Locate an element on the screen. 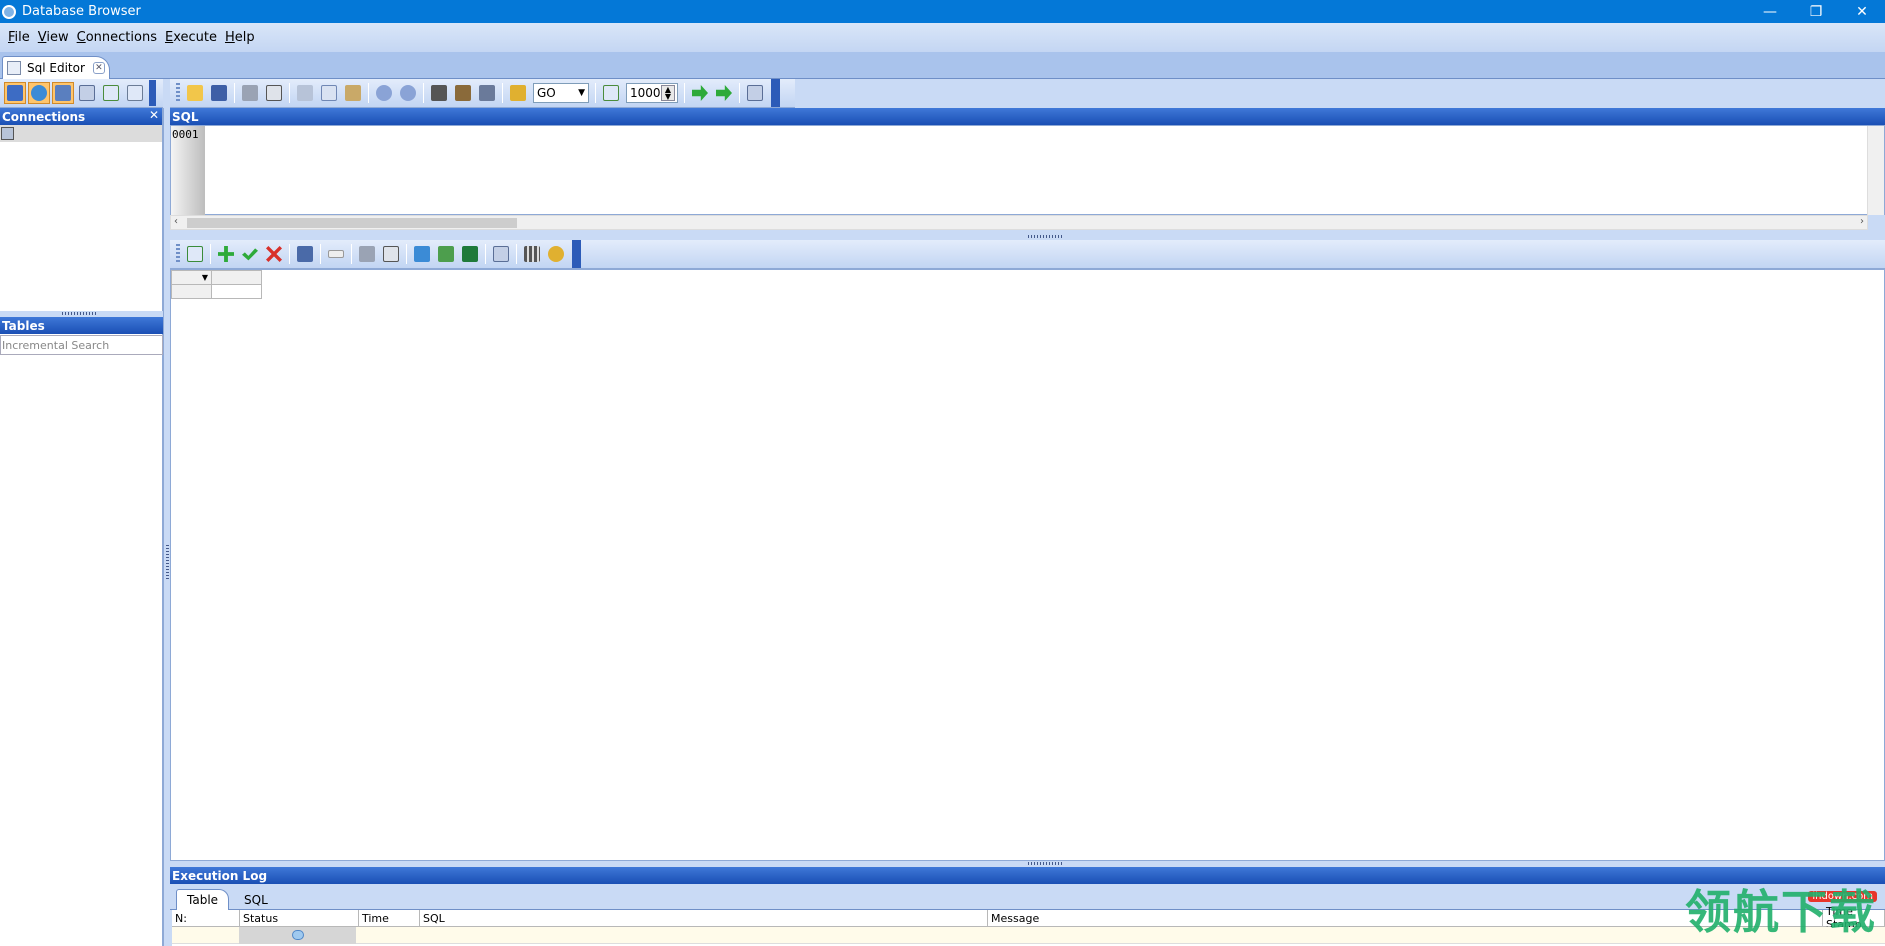 The height and width of the screenshot is (946, 1885). log-column-n: N: is located at coordinates (206, 918).